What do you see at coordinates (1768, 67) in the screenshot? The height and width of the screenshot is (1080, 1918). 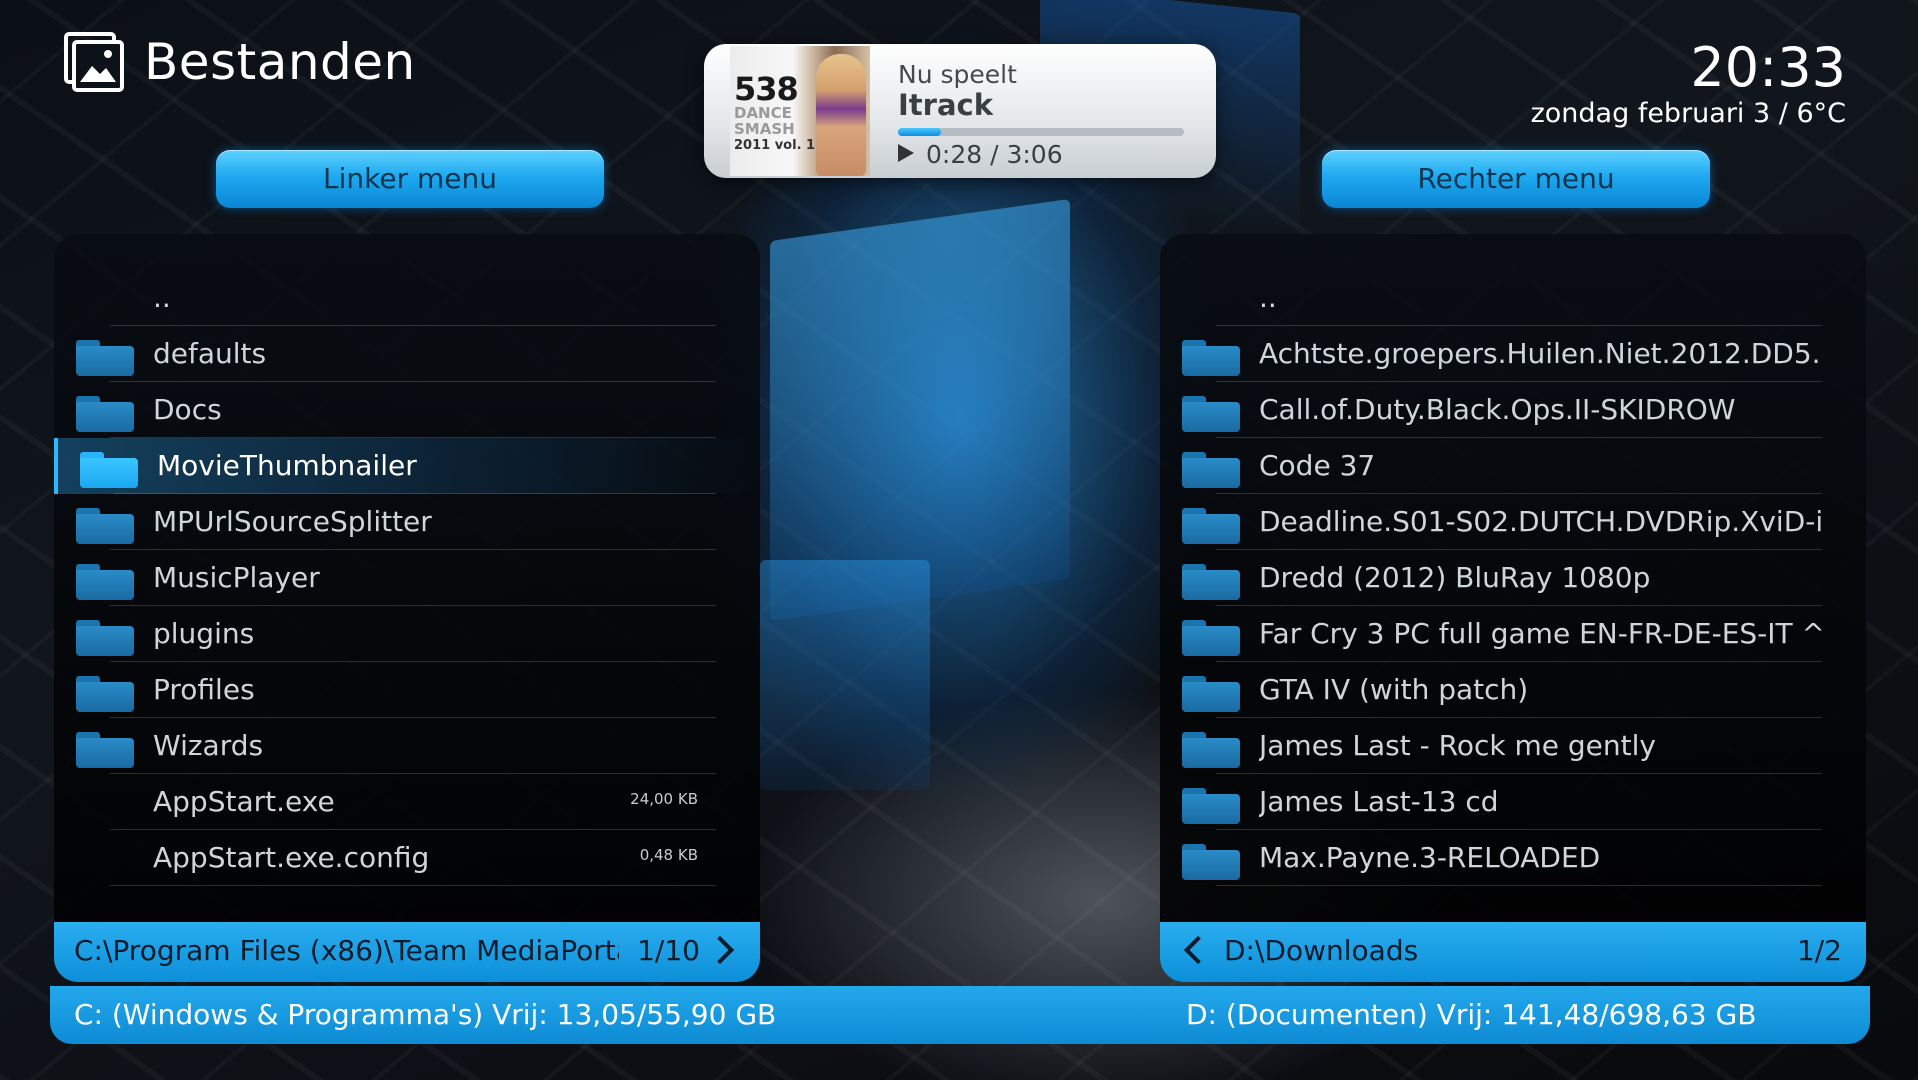 I see `clock: 20:33` at bounding box center [1768, 67].